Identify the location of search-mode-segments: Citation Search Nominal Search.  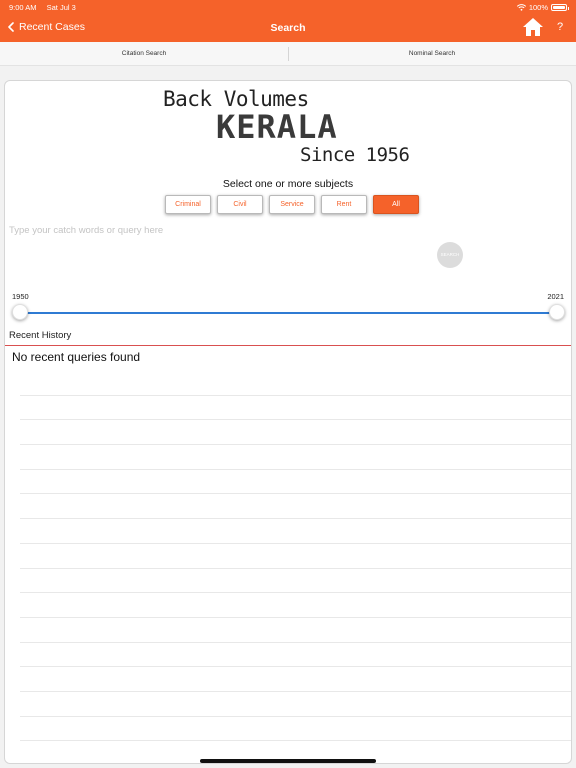
(288, 54).